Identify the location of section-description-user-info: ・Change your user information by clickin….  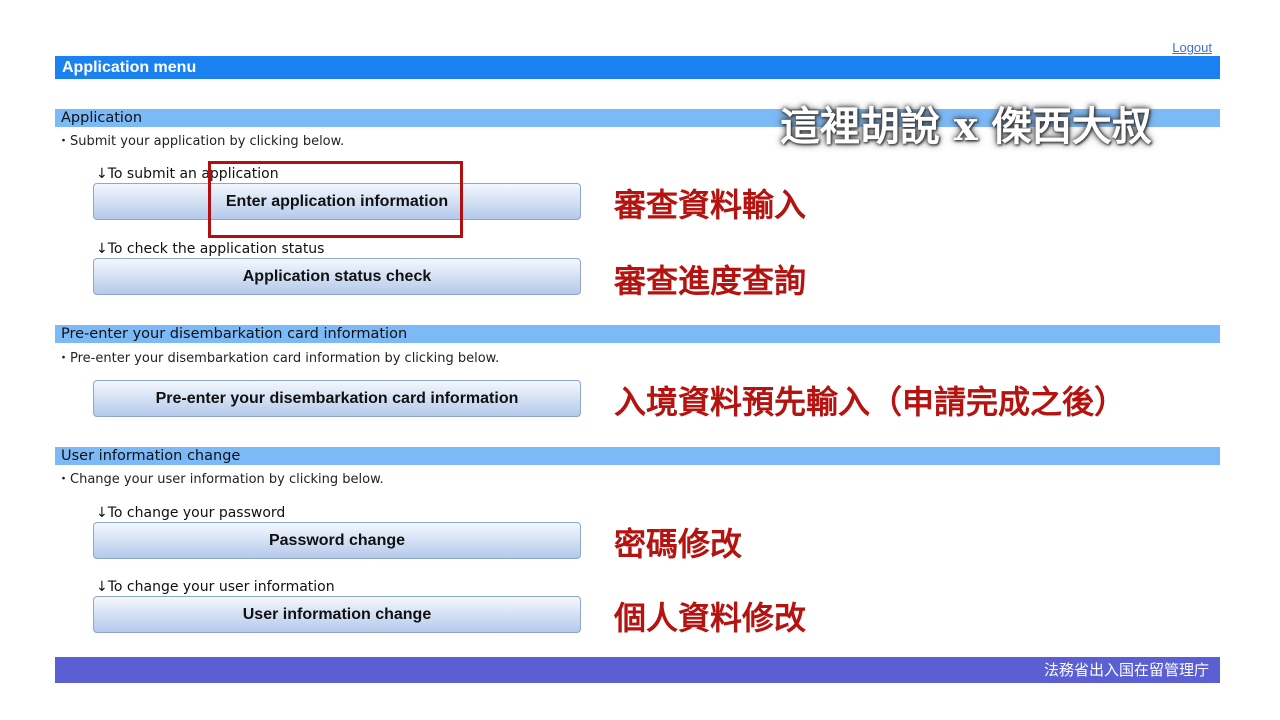
(220, 479).